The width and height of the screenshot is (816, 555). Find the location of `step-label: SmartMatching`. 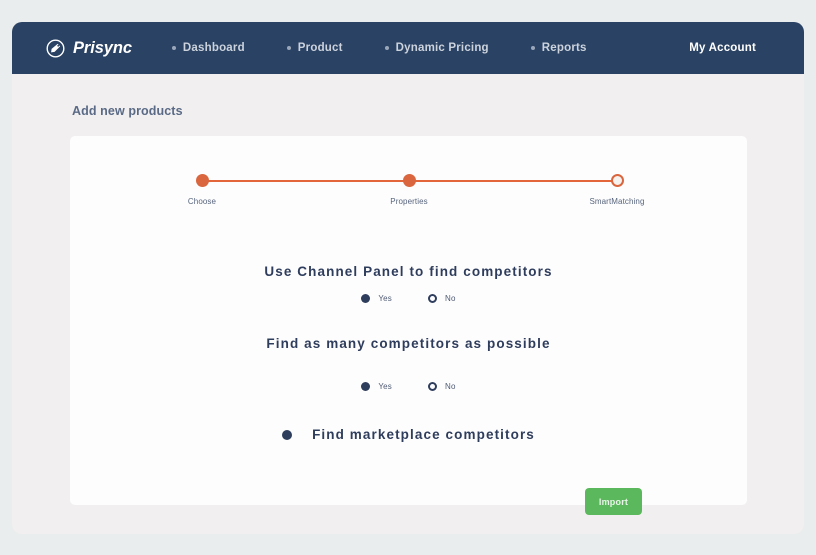

step-label: SmartMatching is located at coordinates (617, 201).